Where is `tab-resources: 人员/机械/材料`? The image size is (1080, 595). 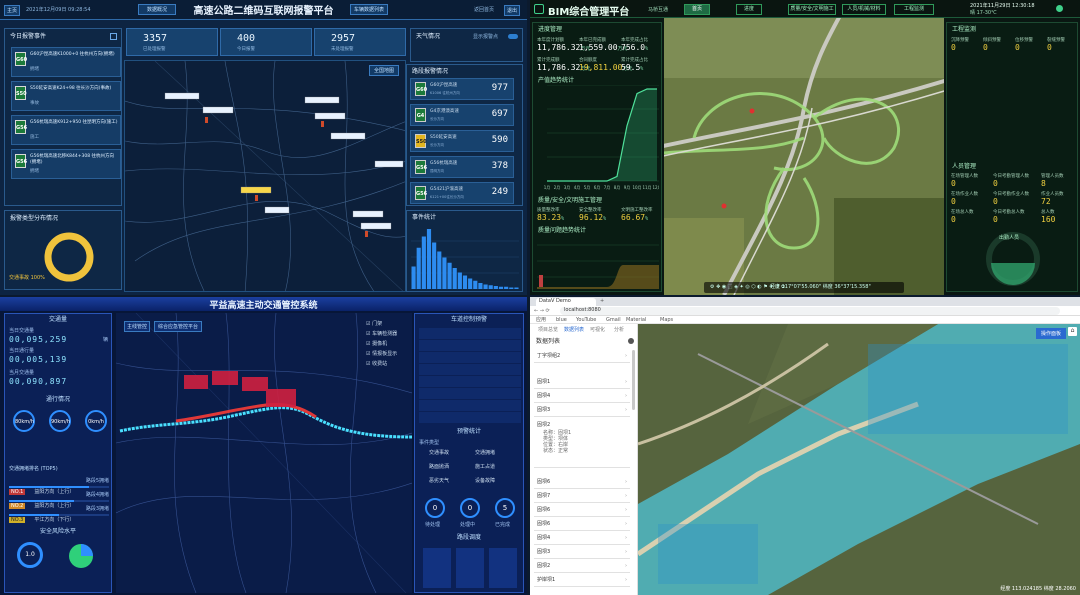 tab-resources: 人员/机械/材料 is located at coordinates (864, 9).